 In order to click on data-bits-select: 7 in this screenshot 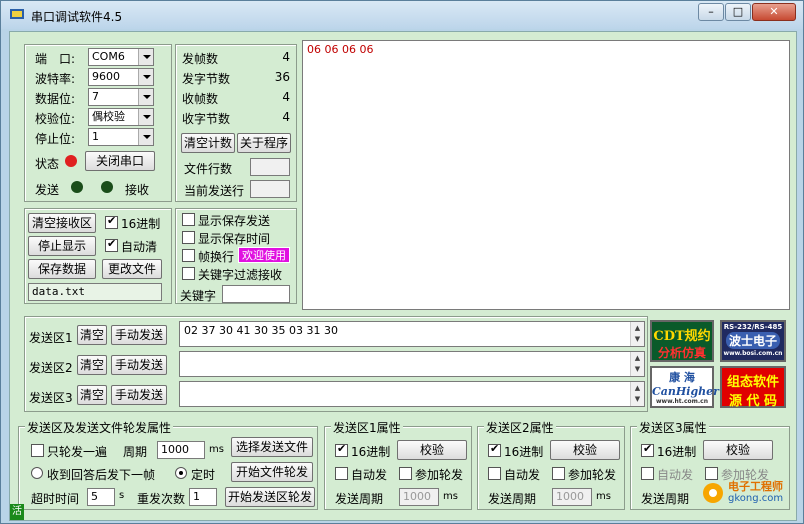, I will do `click(121, 97)`.